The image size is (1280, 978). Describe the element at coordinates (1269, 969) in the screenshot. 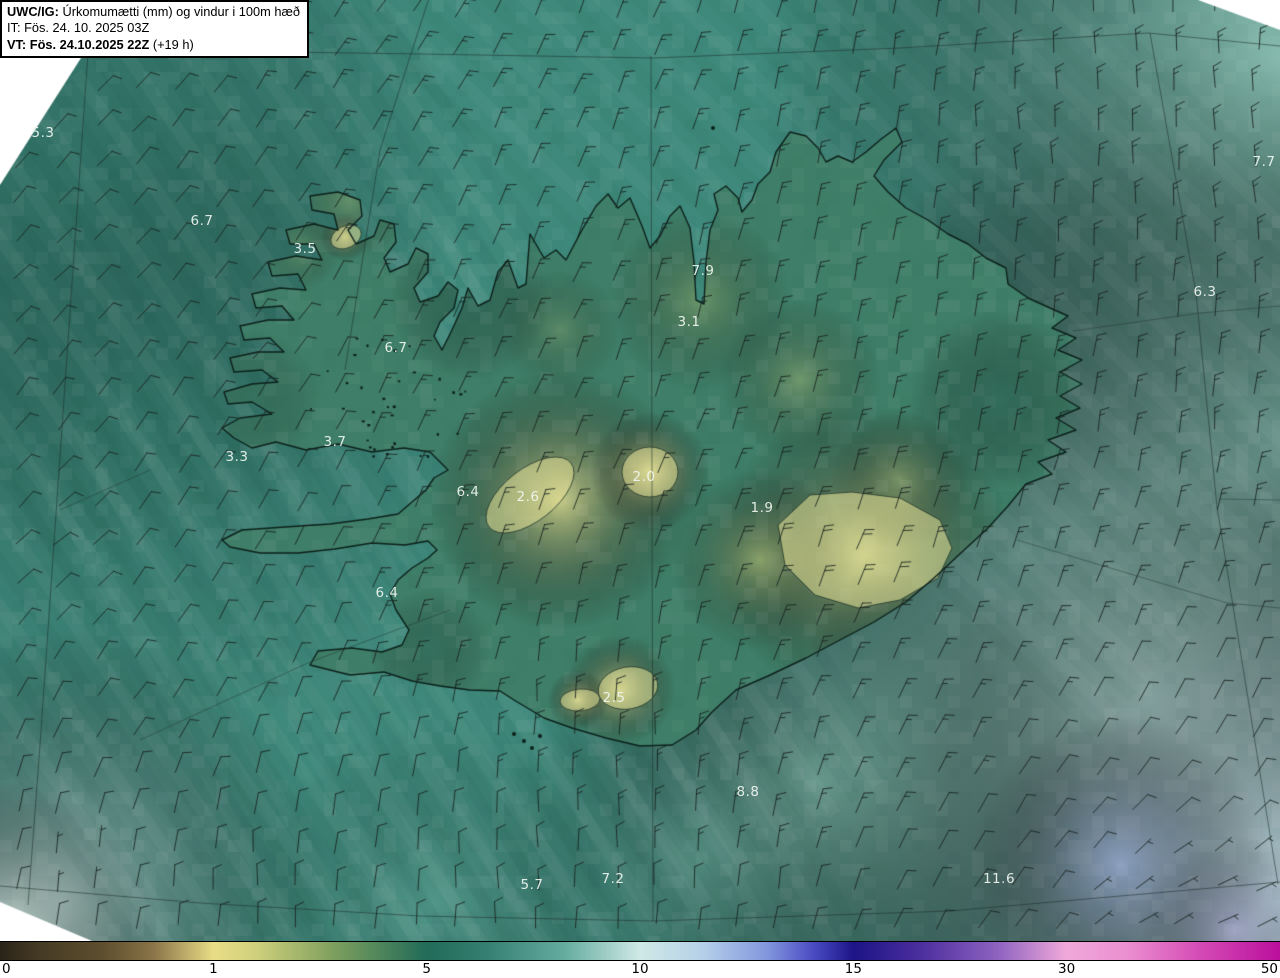

I see `colorbar-tick: 50` at that location.